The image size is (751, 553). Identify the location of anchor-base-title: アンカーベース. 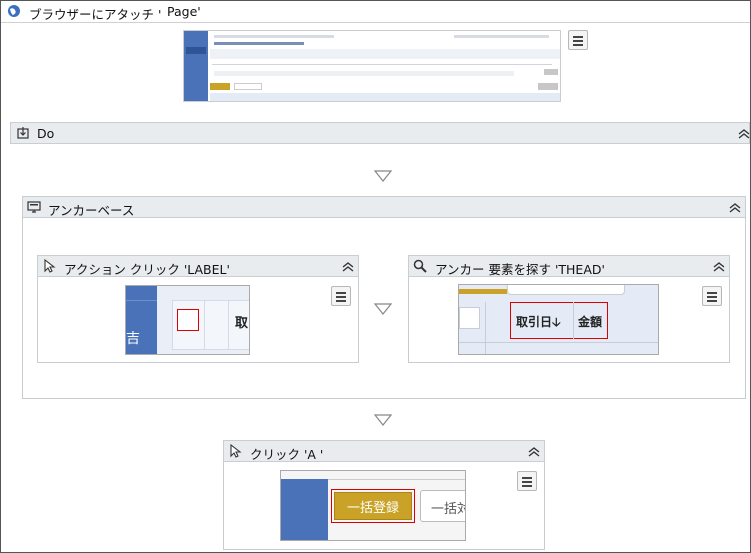
(91, 210).